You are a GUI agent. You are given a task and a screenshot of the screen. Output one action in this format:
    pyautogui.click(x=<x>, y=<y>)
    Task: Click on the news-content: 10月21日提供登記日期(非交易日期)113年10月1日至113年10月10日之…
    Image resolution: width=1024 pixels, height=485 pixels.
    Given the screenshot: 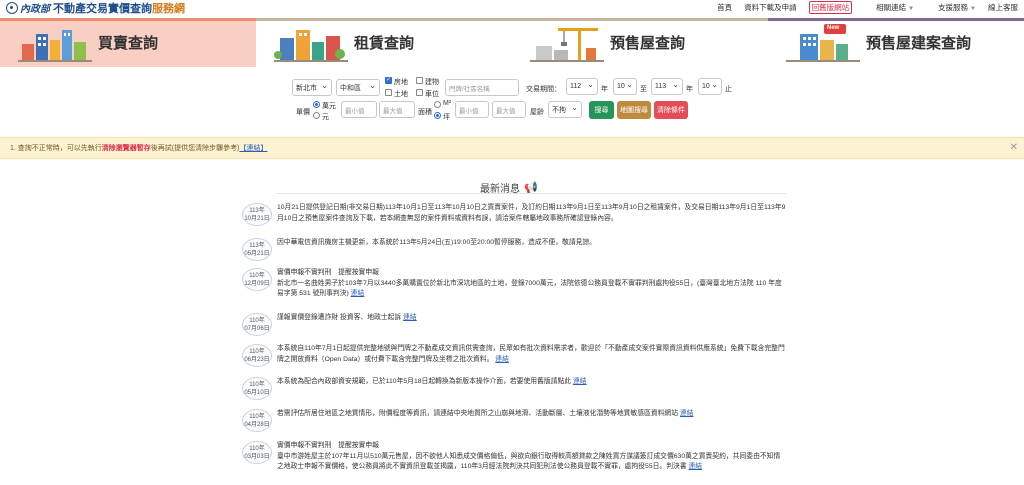 What is the action you would take?
    pyautogui.click(x=531, y=213)
    